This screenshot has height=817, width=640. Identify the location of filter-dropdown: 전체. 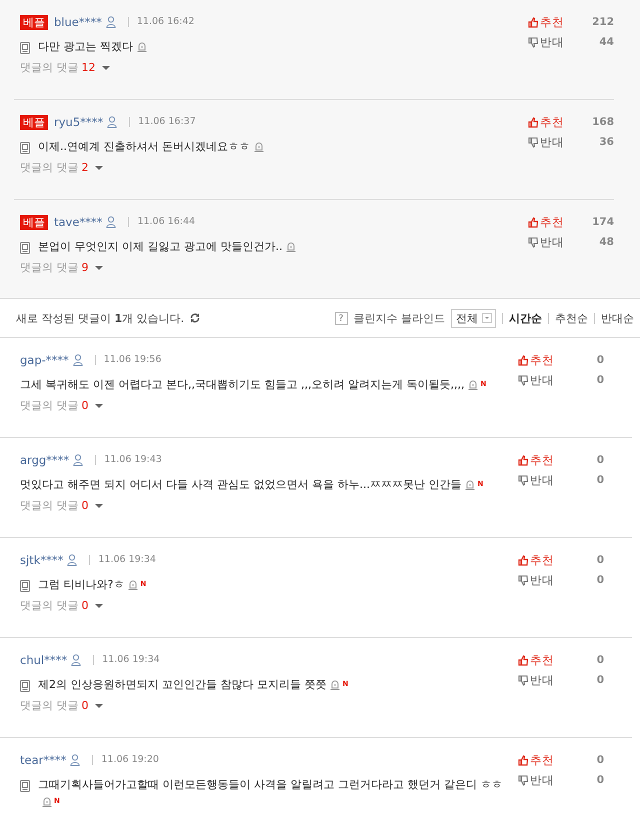
(473, 318).